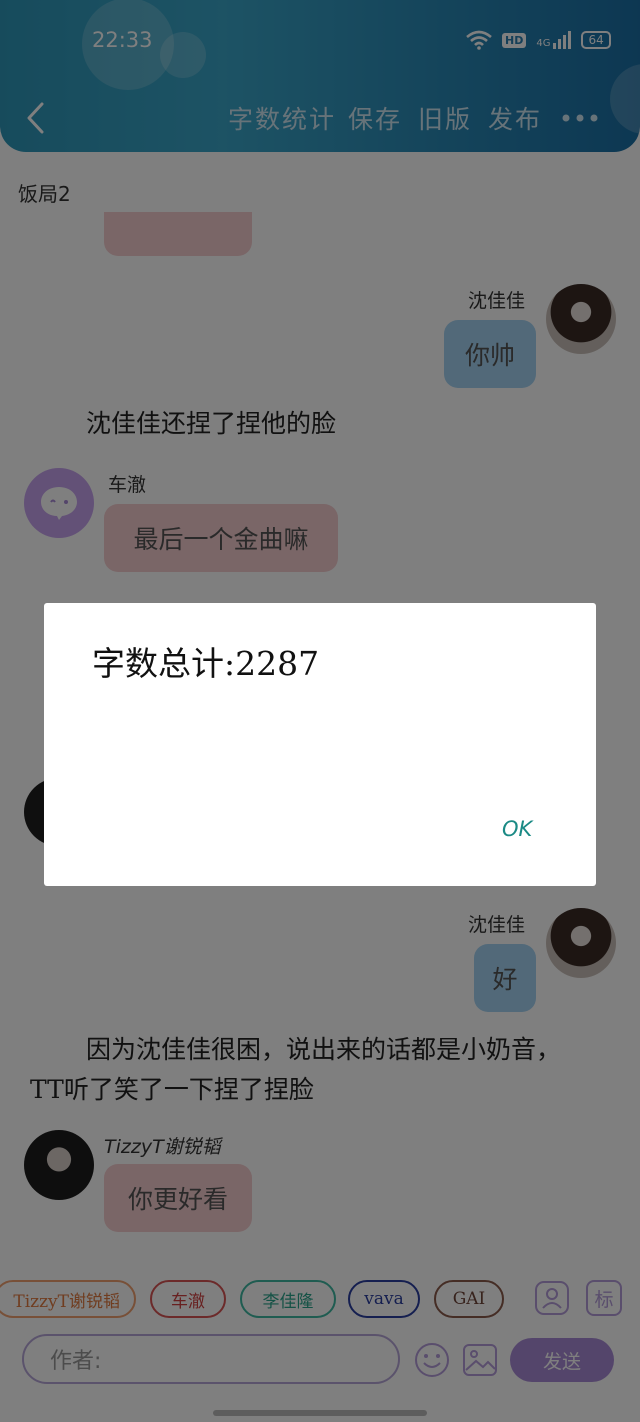  Describe the element at coordinates (517, 829) in the screenshot. I see `ok-button: OK` at that location.